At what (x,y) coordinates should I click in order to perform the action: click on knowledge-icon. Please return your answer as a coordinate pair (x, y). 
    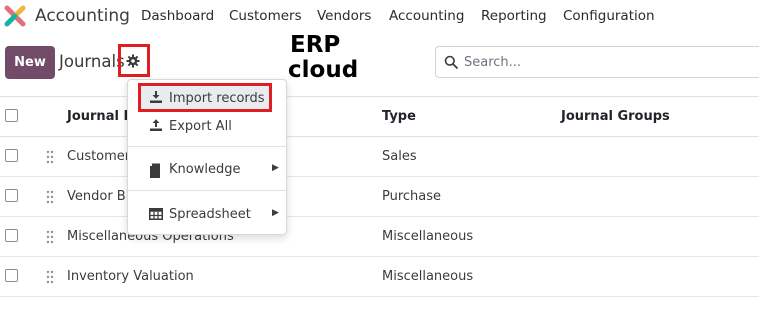
    Looking at the image, I should click on (155, 170).